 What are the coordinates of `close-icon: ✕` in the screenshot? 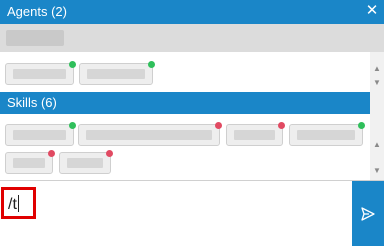 It's located at (372, 11).